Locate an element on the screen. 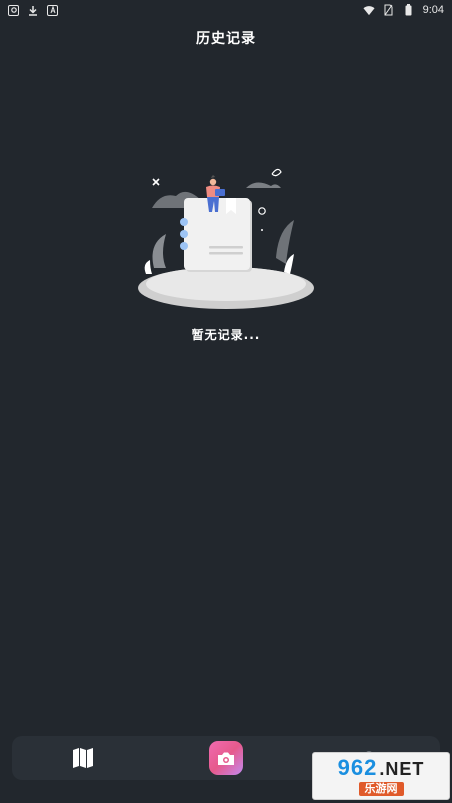  watermark-logo: 962 .NET 乐游网 is located at coordinates (381, 776).